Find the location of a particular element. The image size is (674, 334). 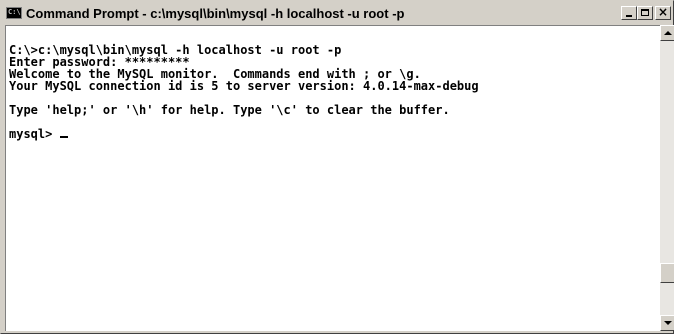

scroll-thumb is located at coordinates (667, 273).